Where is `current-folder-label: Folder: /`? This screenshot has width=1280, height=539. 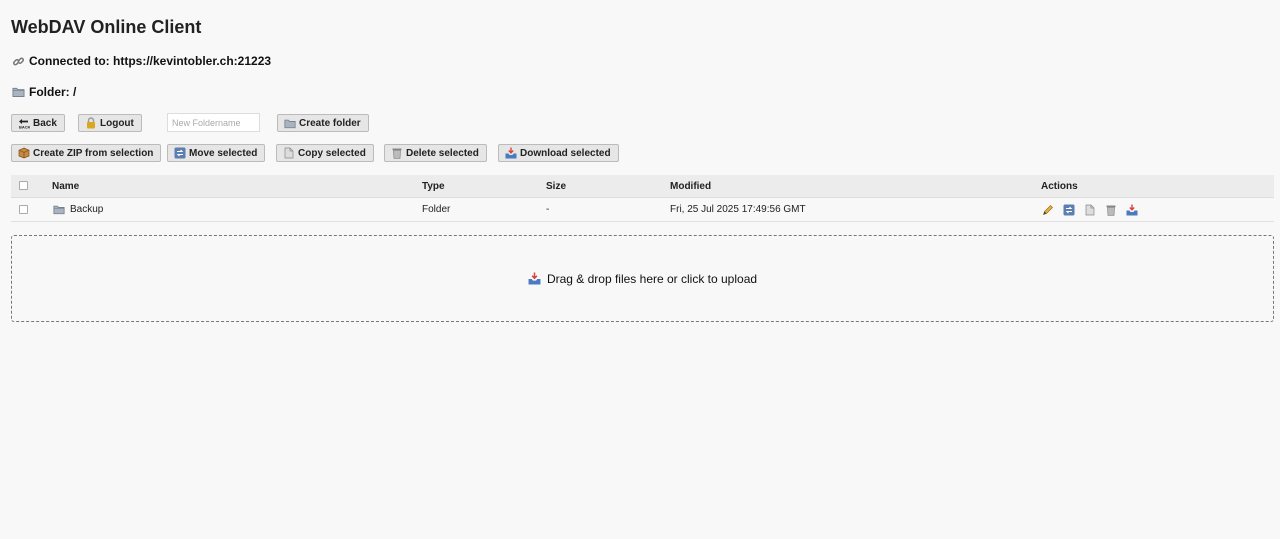
current-folder-label: Folder: / is located at coordinates (53, 92).